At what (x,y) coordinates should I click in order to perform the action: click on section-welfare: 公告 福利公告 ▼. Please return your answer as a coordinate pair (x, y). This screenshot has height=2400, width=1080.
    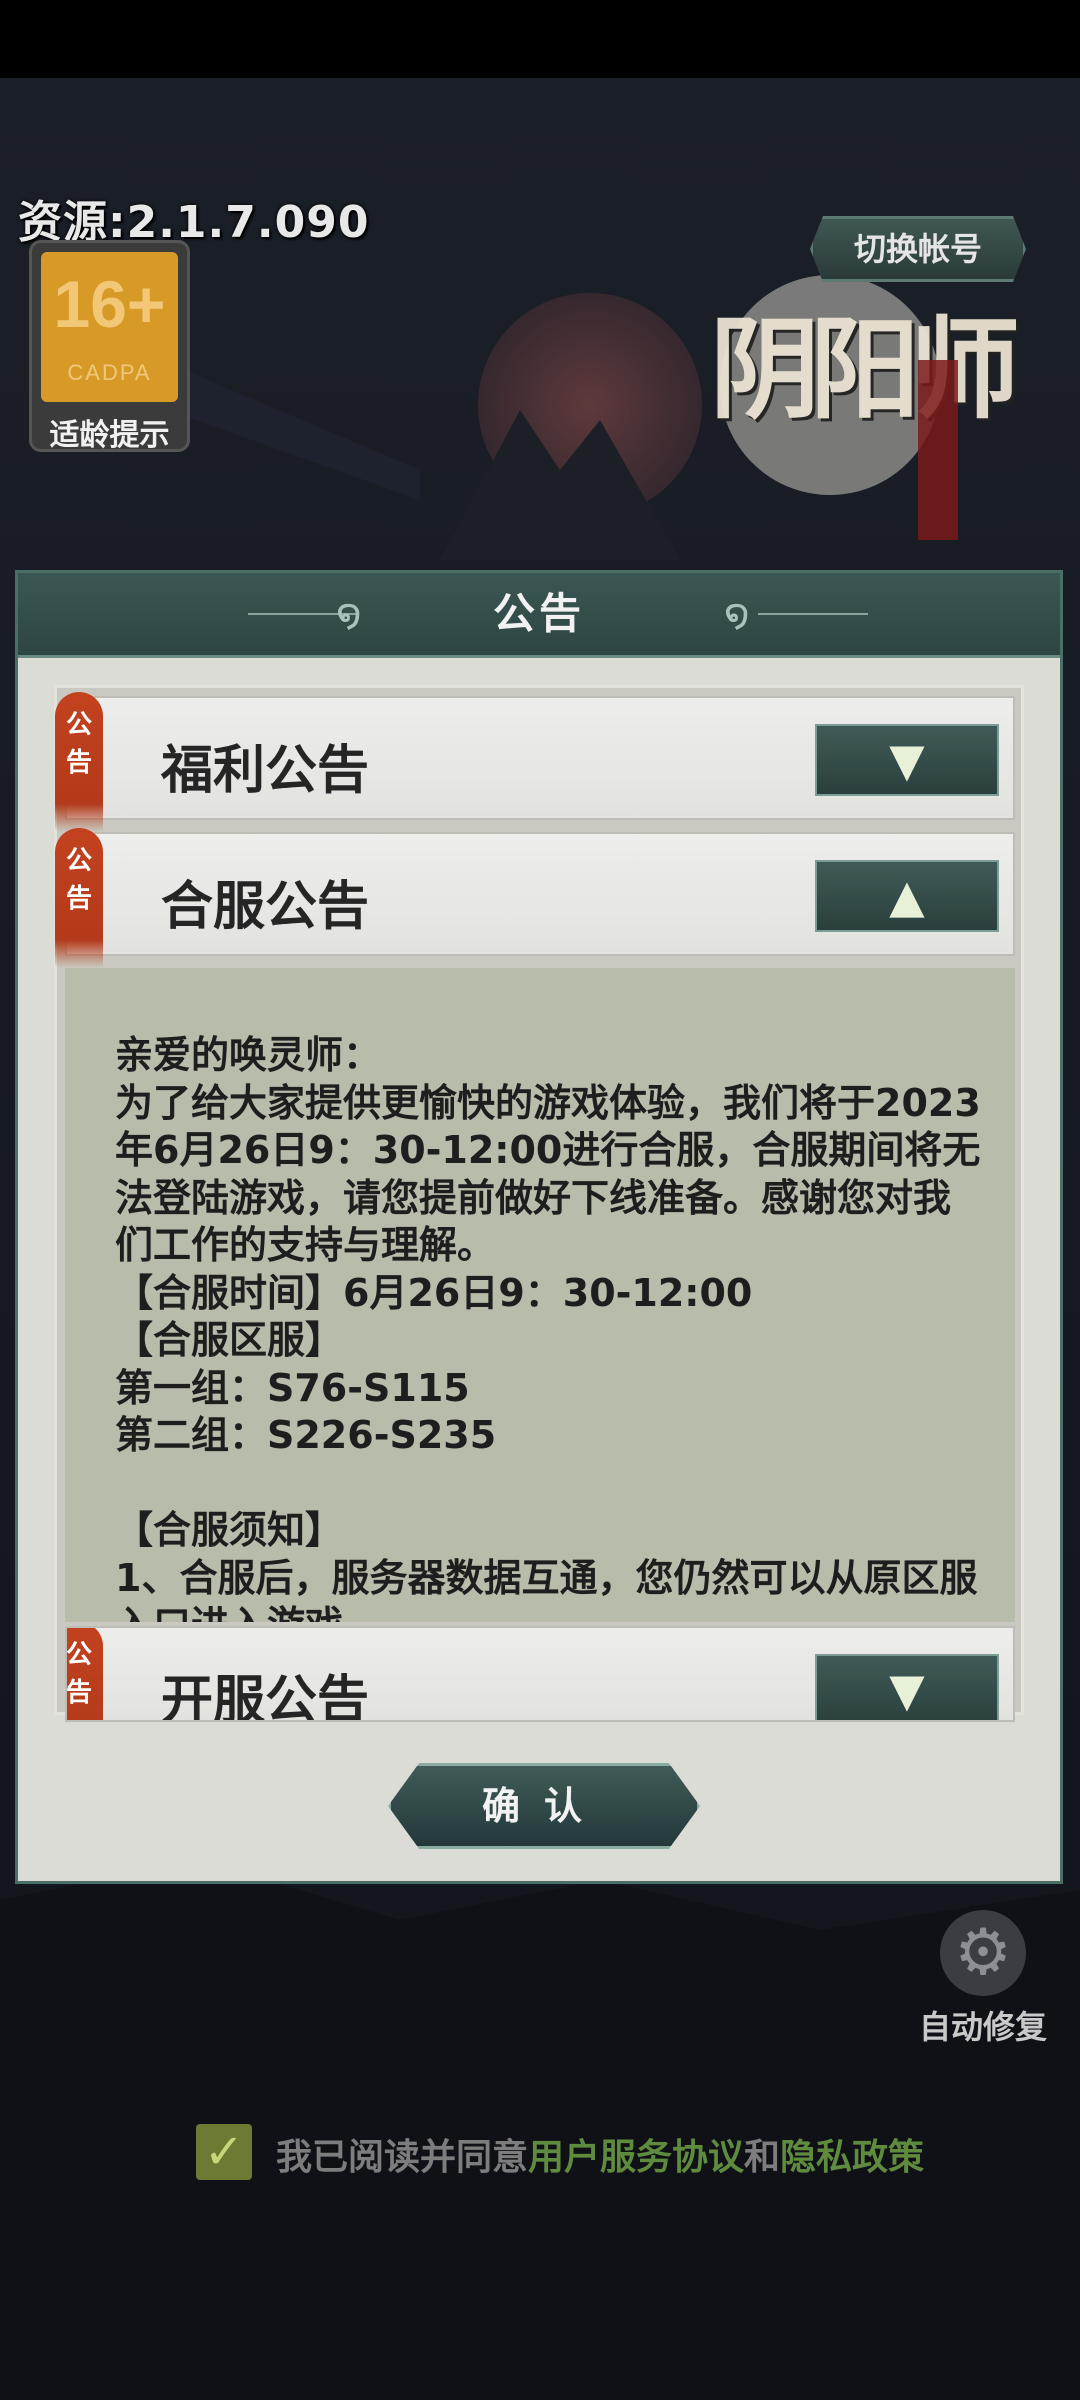
    Looking at the image, I should click on (535, 762).